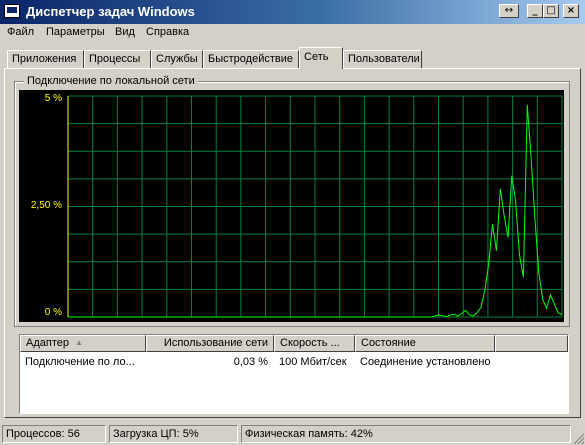 The height and width of the screenshot is (445, 585). What do you see at coordinates (425, 343) in the screenshot?
I see `column-header-state: Состояние` at bounding box center [425, 343].